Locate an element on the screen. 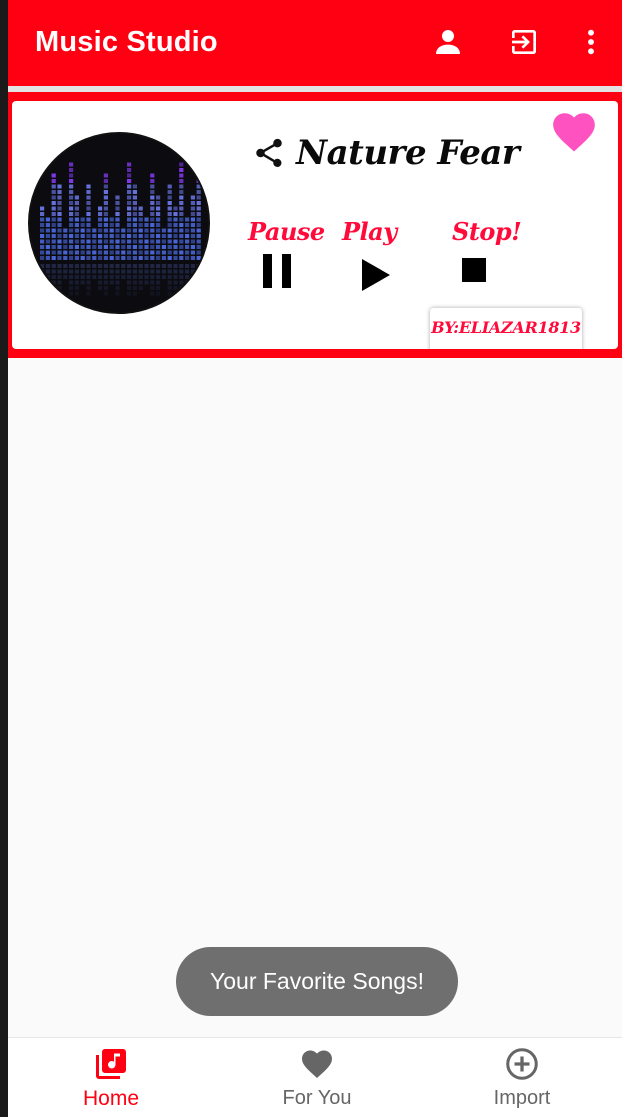 The width and height of the screenshot is (622, 1117). profile-icon is located at coordinates (448, 42).